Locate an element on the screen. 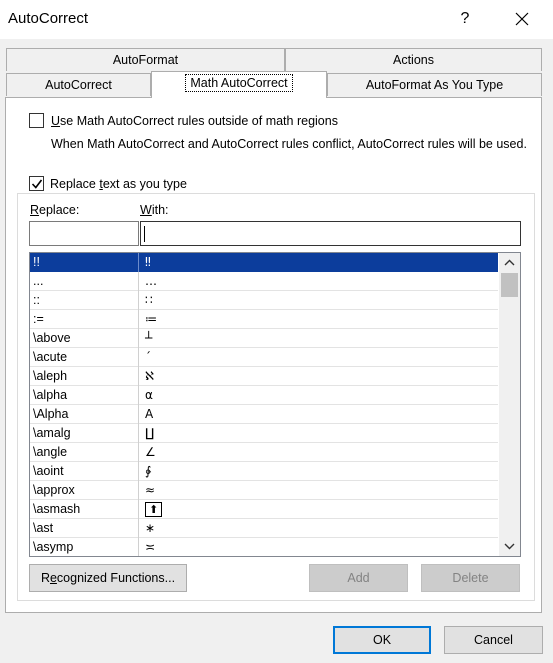  list-item: \above ┴ is located at coordinates (264, 338).